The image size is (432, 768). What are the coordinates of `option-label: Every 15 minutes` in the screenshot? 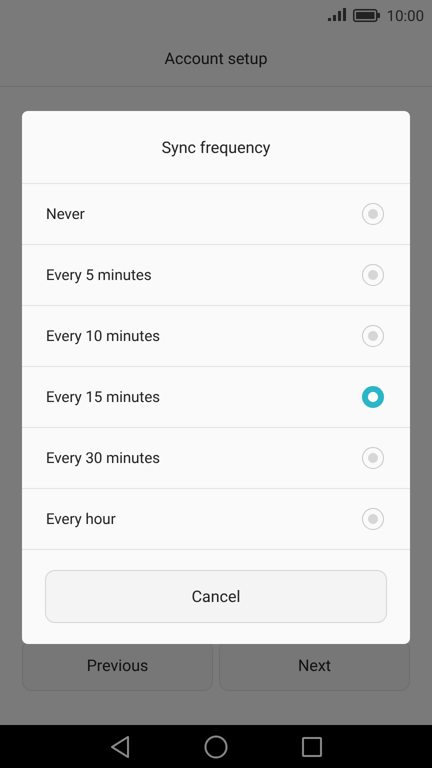 It's located at (103, 397).